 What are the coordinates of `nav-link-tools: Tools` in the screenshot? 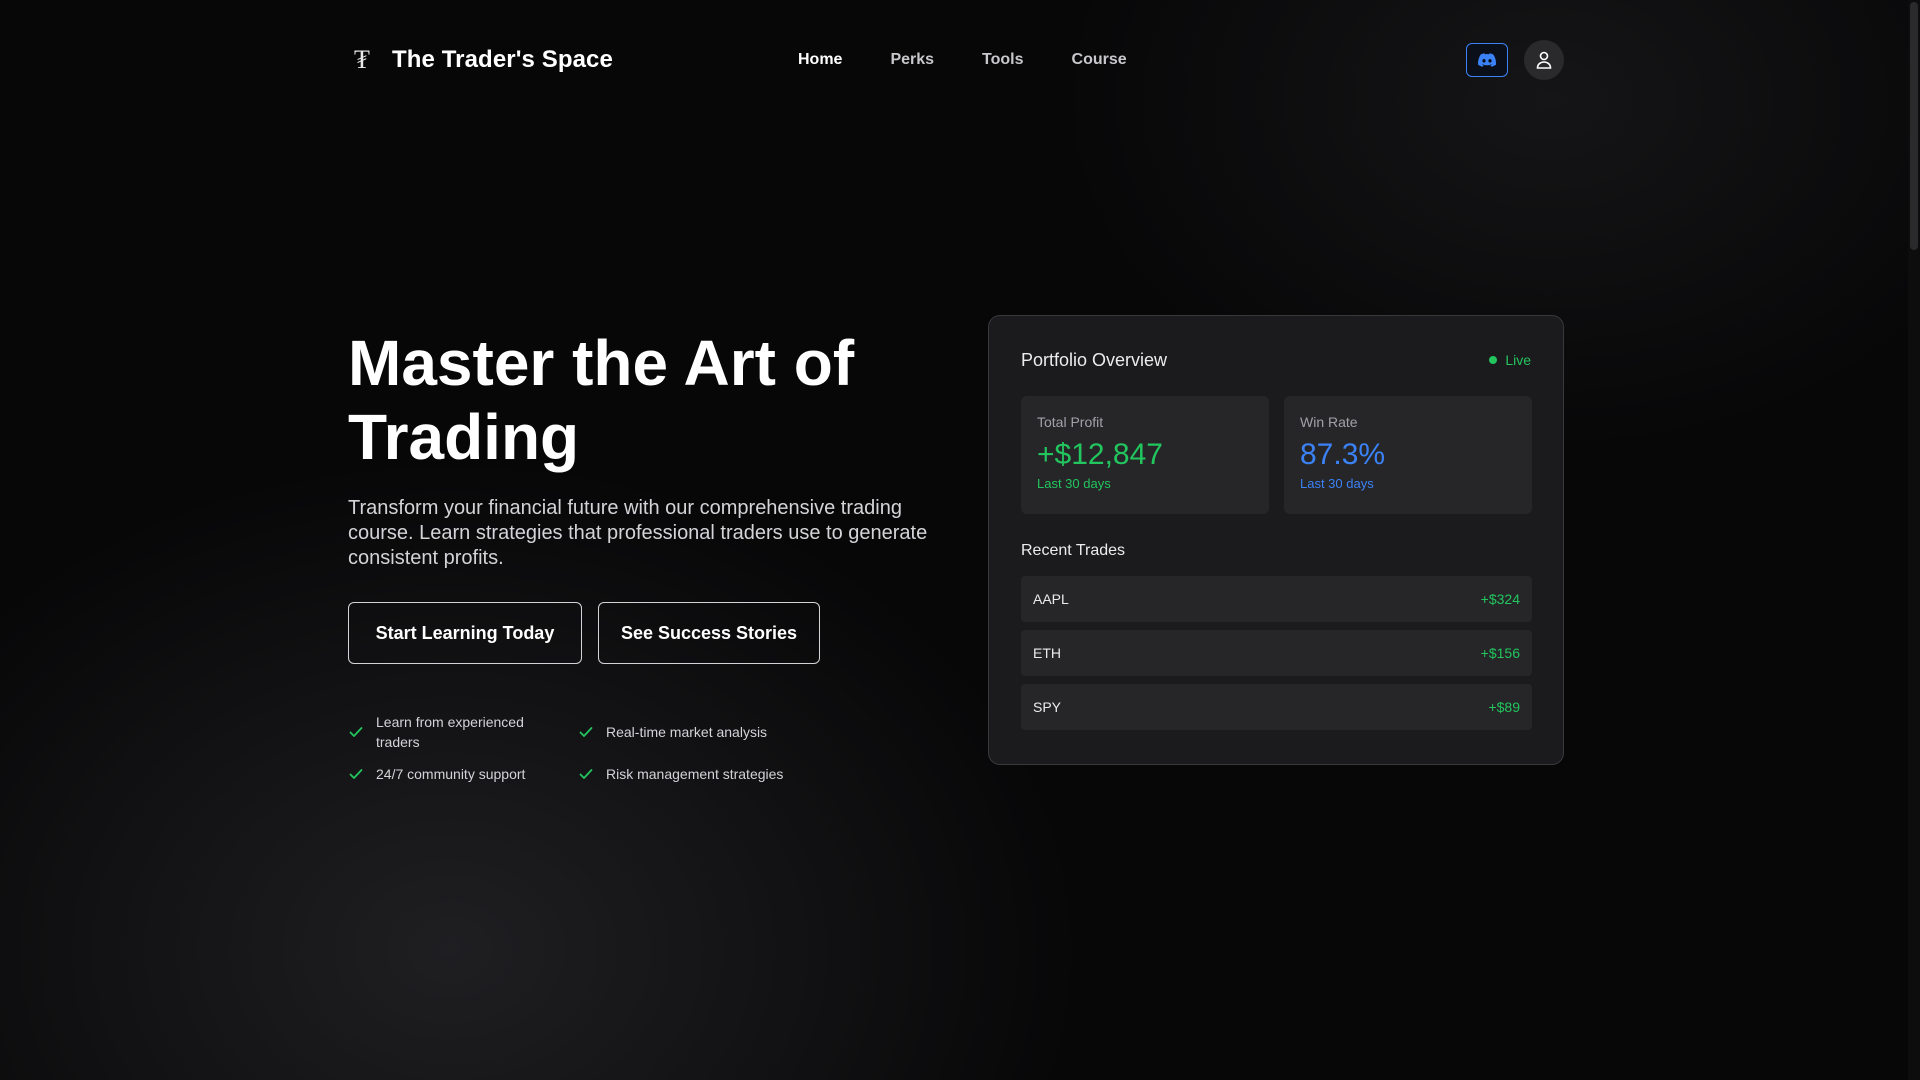 It's located at (1002, 60).